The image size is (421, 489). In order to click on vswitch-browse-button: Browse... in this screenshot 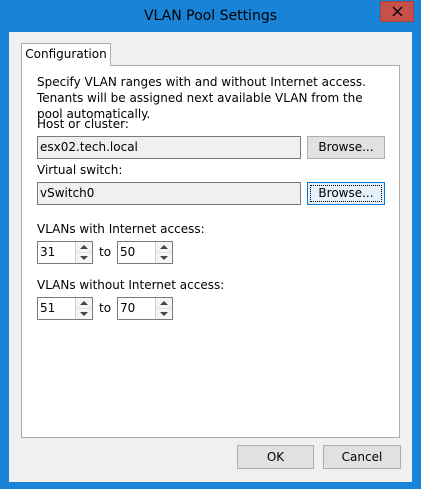, I will do `click(346, 193)`.